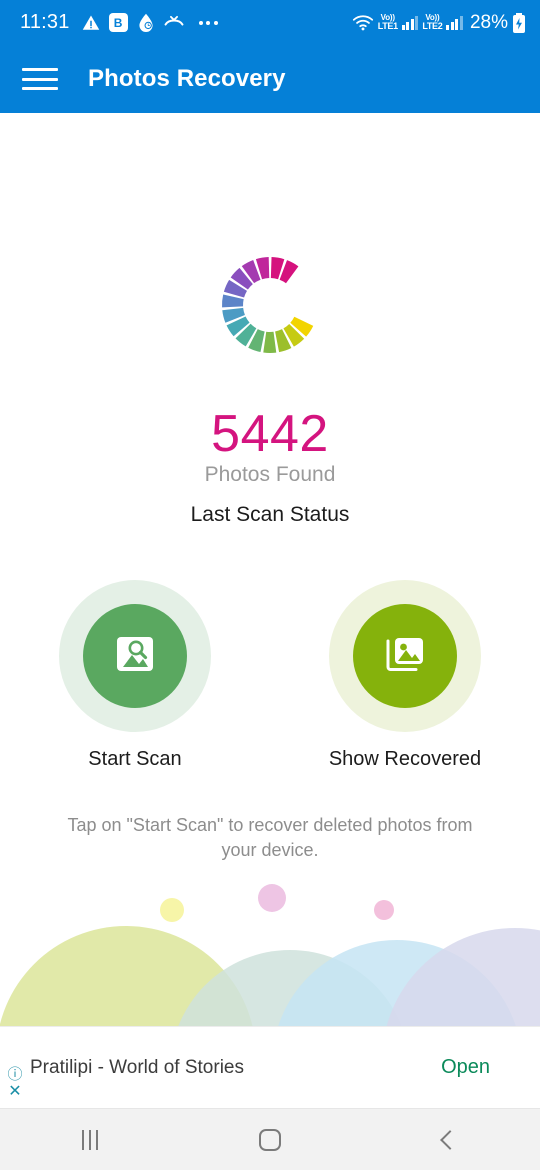 The width and height of the screenshot is (540, 1170). What do you see at coordinates (208, 22) in the screenshot?
I see `overflow-dots-icon` at bounding box center [208, 22].